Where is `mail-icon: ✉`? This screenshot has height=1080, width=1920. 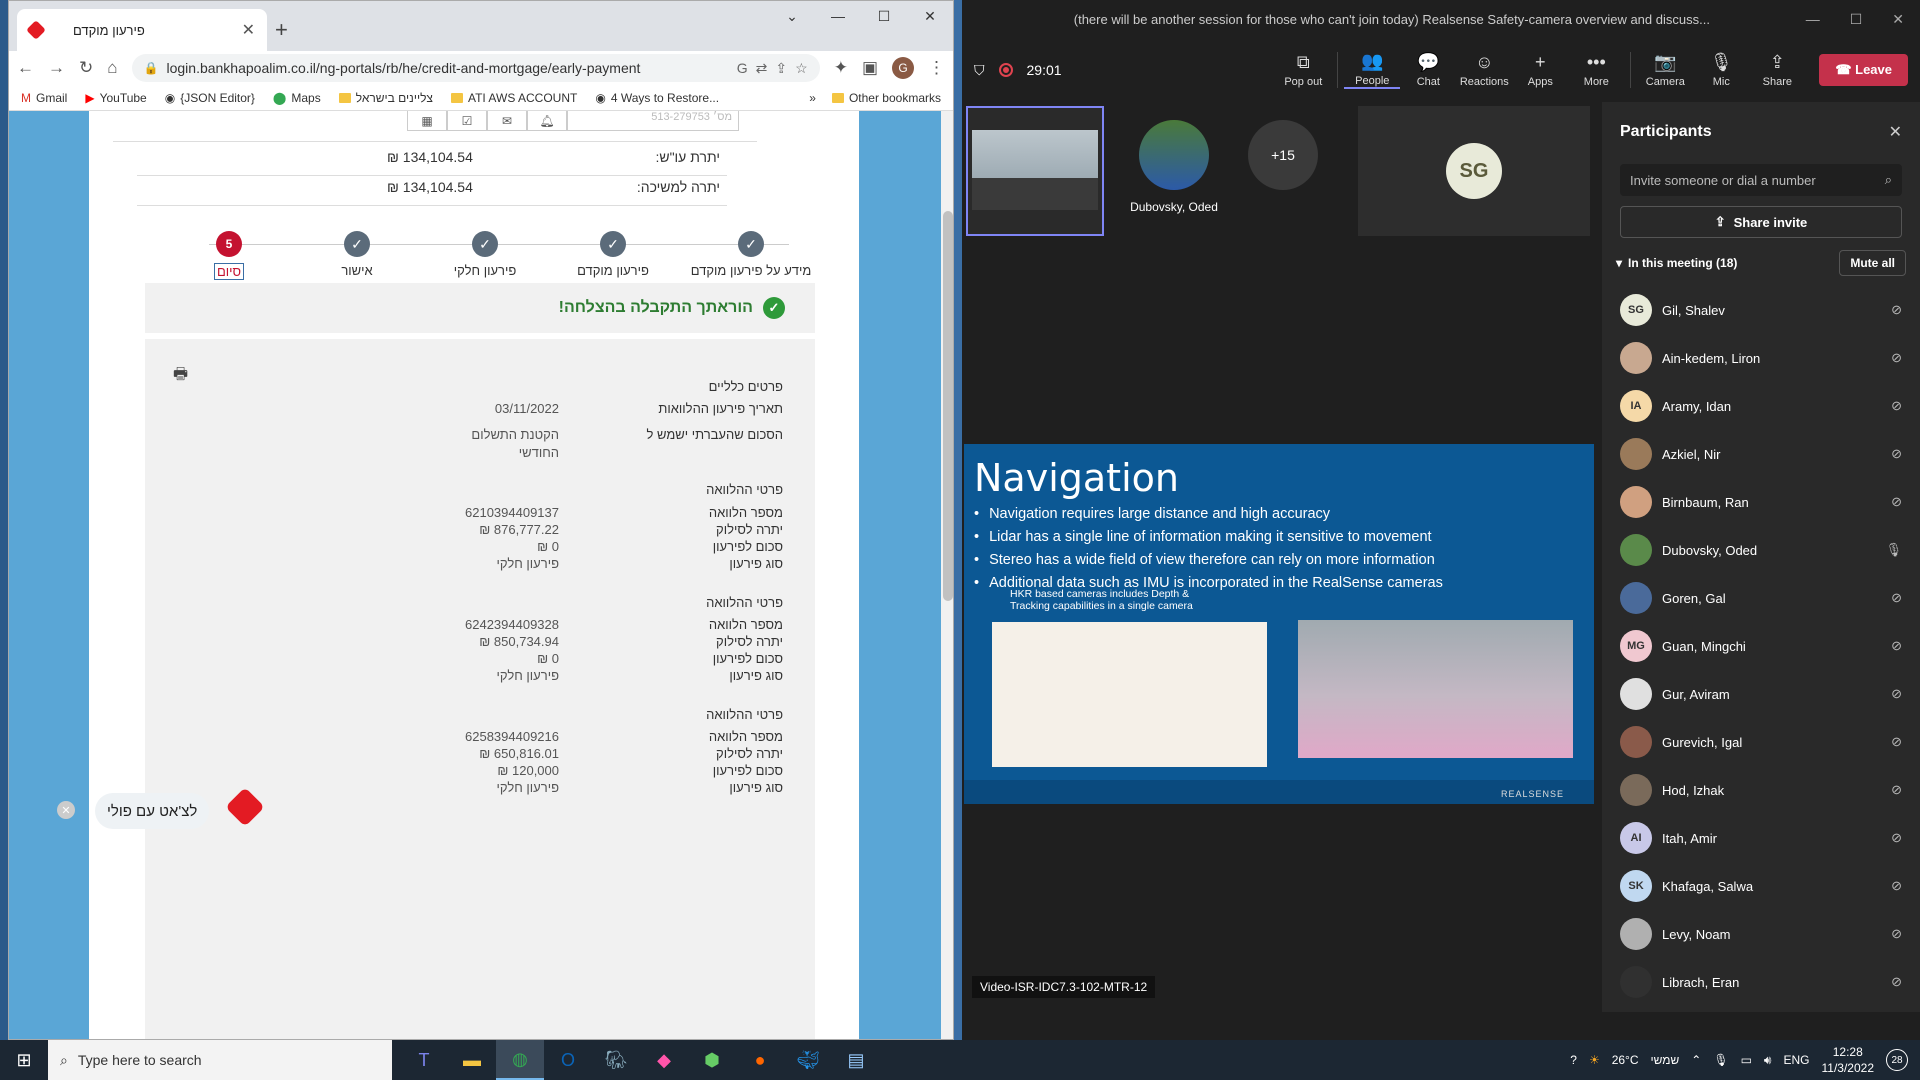
mail-icon: ✉ is located at coordinates (507, 121).